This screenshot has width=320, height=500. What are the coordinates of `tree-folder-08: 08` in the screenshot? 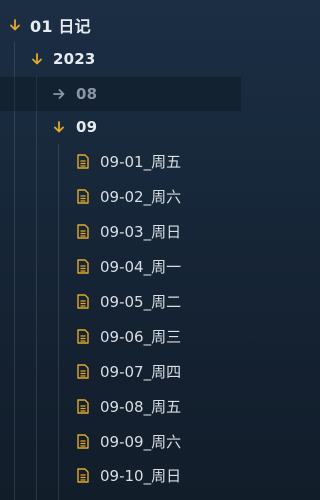 It's located at (120, 94).